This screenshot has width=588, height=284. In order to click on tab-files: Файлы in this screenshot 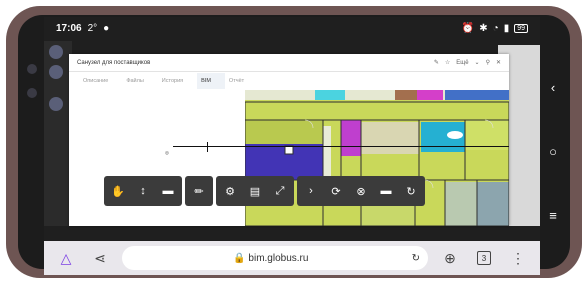, I will do `click(139, 81)`.